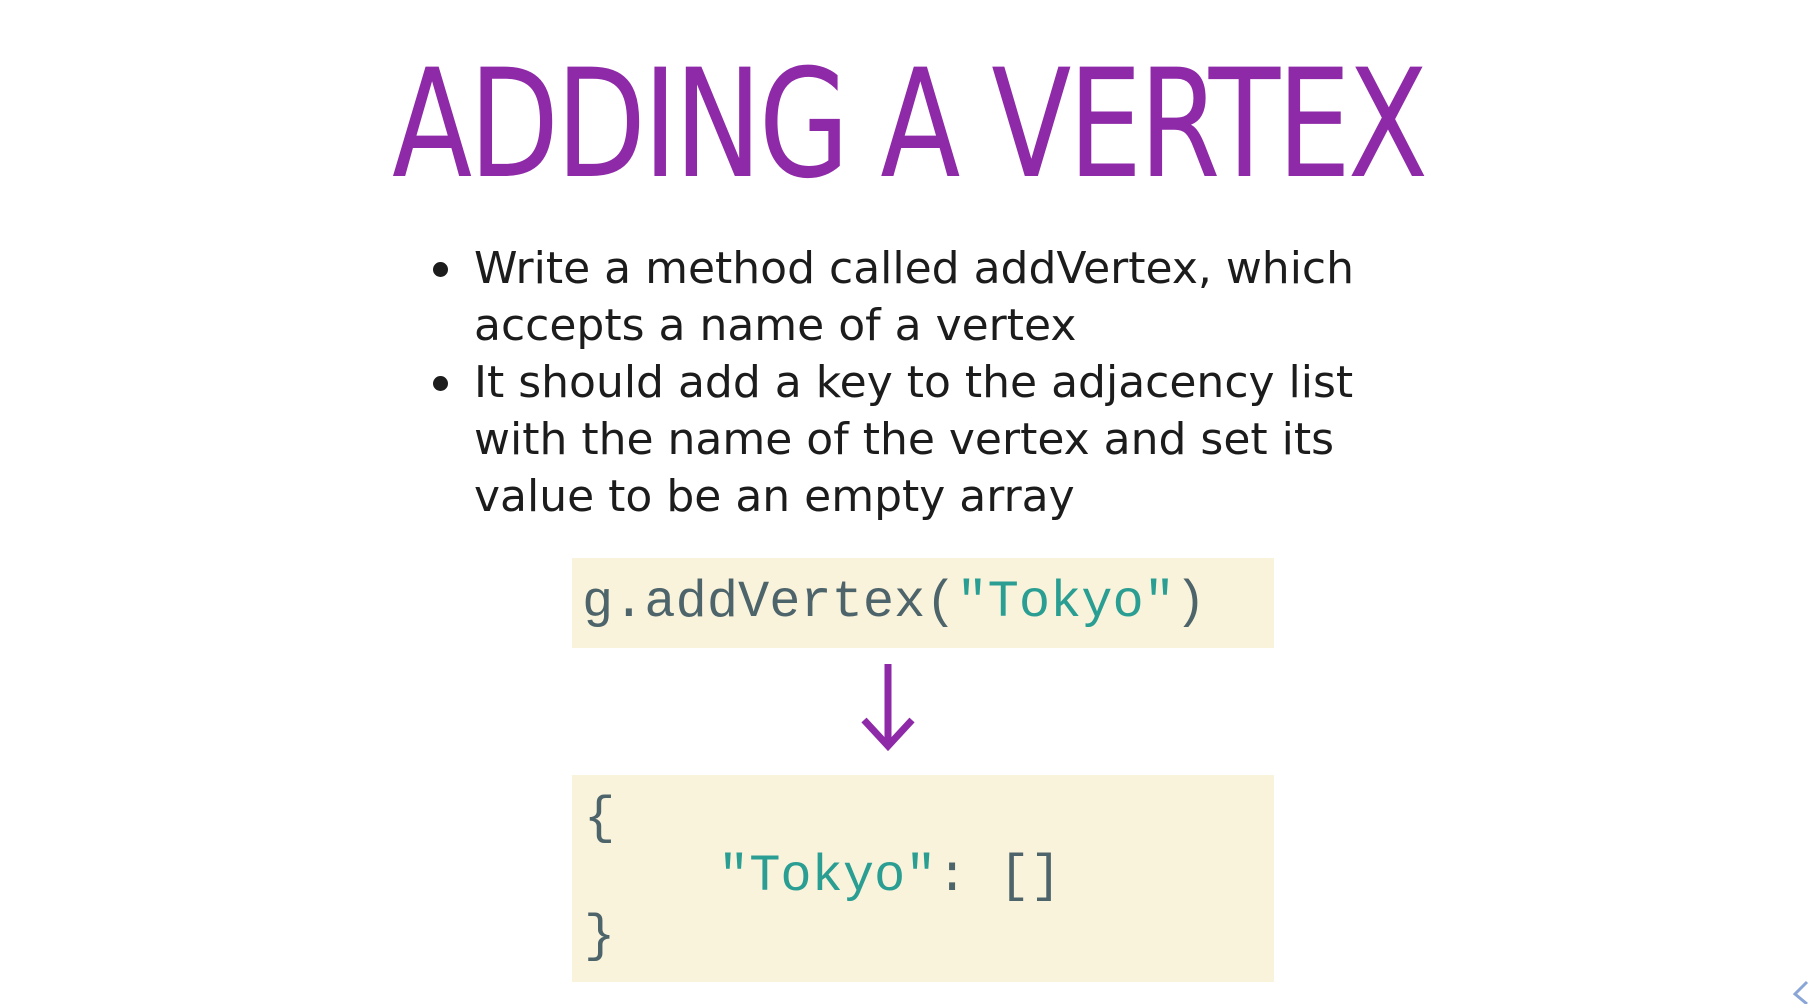 The height and width of the screenshot is (1006, 1817). What do you see at coordinates (600, 936) in the screenshot?
I see `code-close-brace: }` at bounding box center [600, 936].